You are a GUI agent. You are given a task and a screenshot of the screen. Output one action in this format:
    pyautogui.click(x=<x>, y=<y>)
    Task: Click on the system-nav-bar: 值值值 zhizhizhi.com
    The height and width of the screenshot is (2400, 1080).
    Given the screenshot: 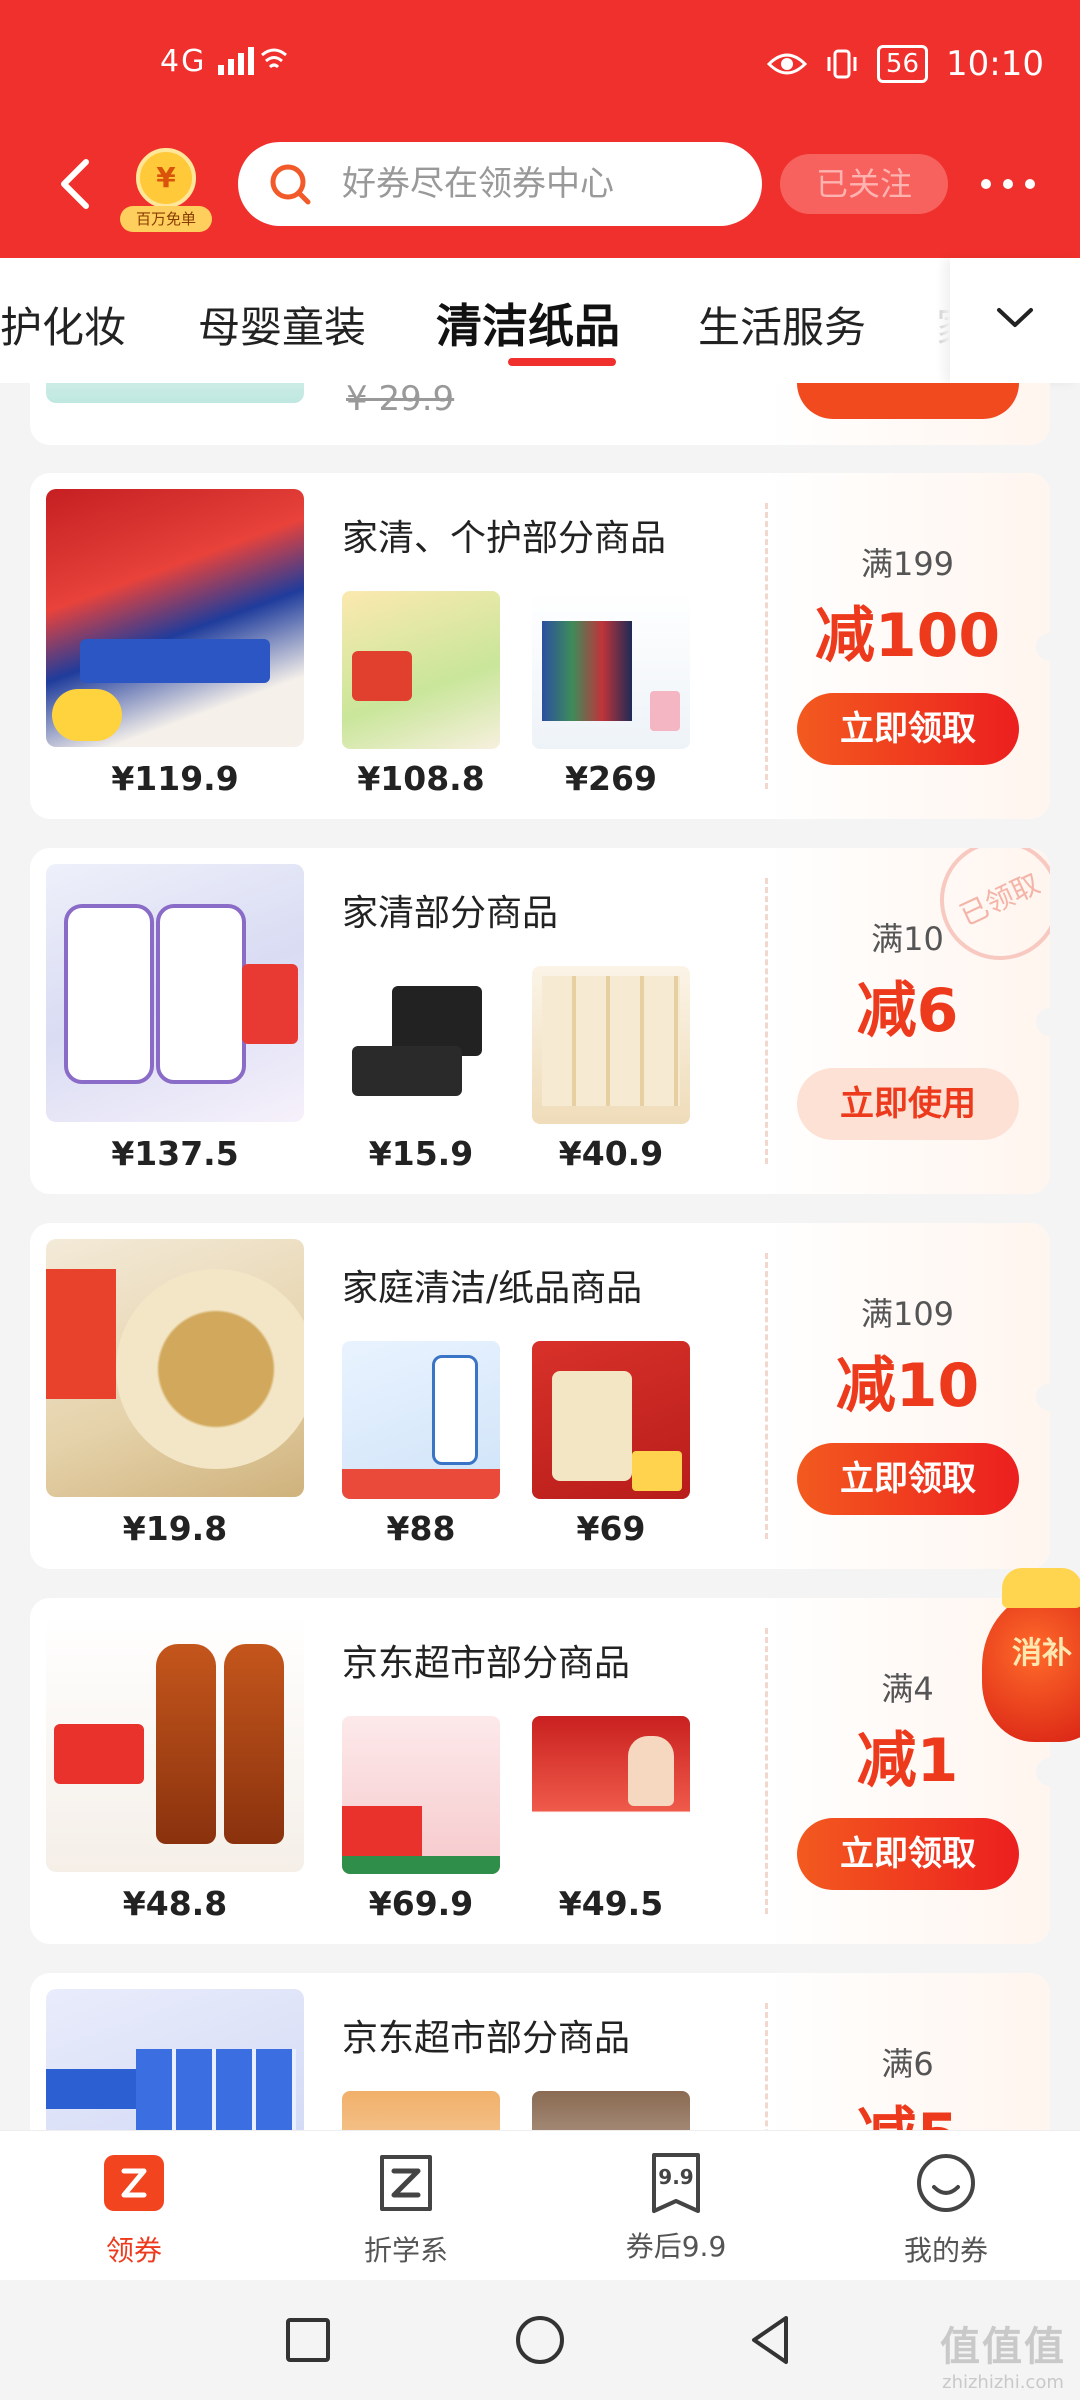 What is the action you would take?
    pyautogui.click(x=540, y=2340)
    